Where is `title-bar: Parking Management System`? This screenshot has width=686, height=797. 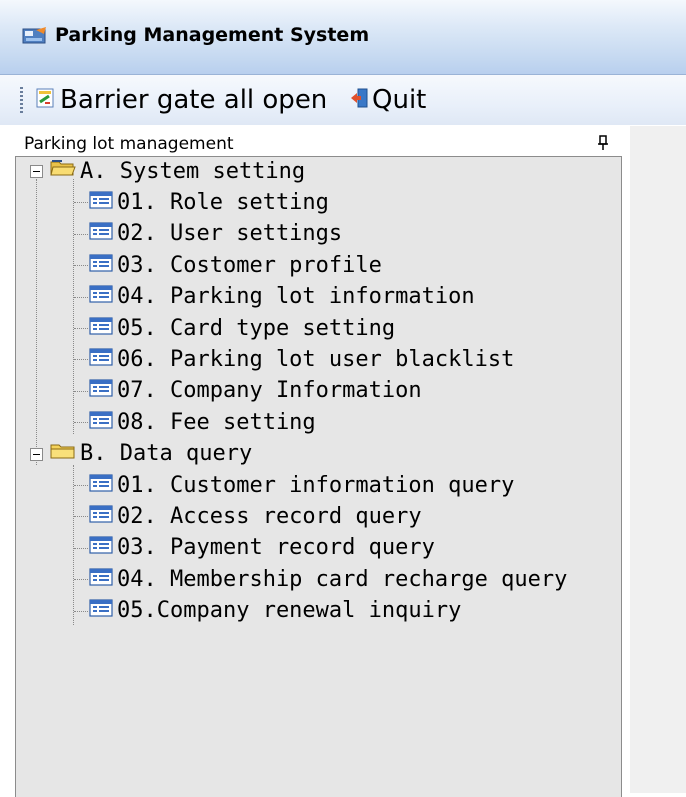
title-bar: Parking Management System is located at coordinates (343, 37).